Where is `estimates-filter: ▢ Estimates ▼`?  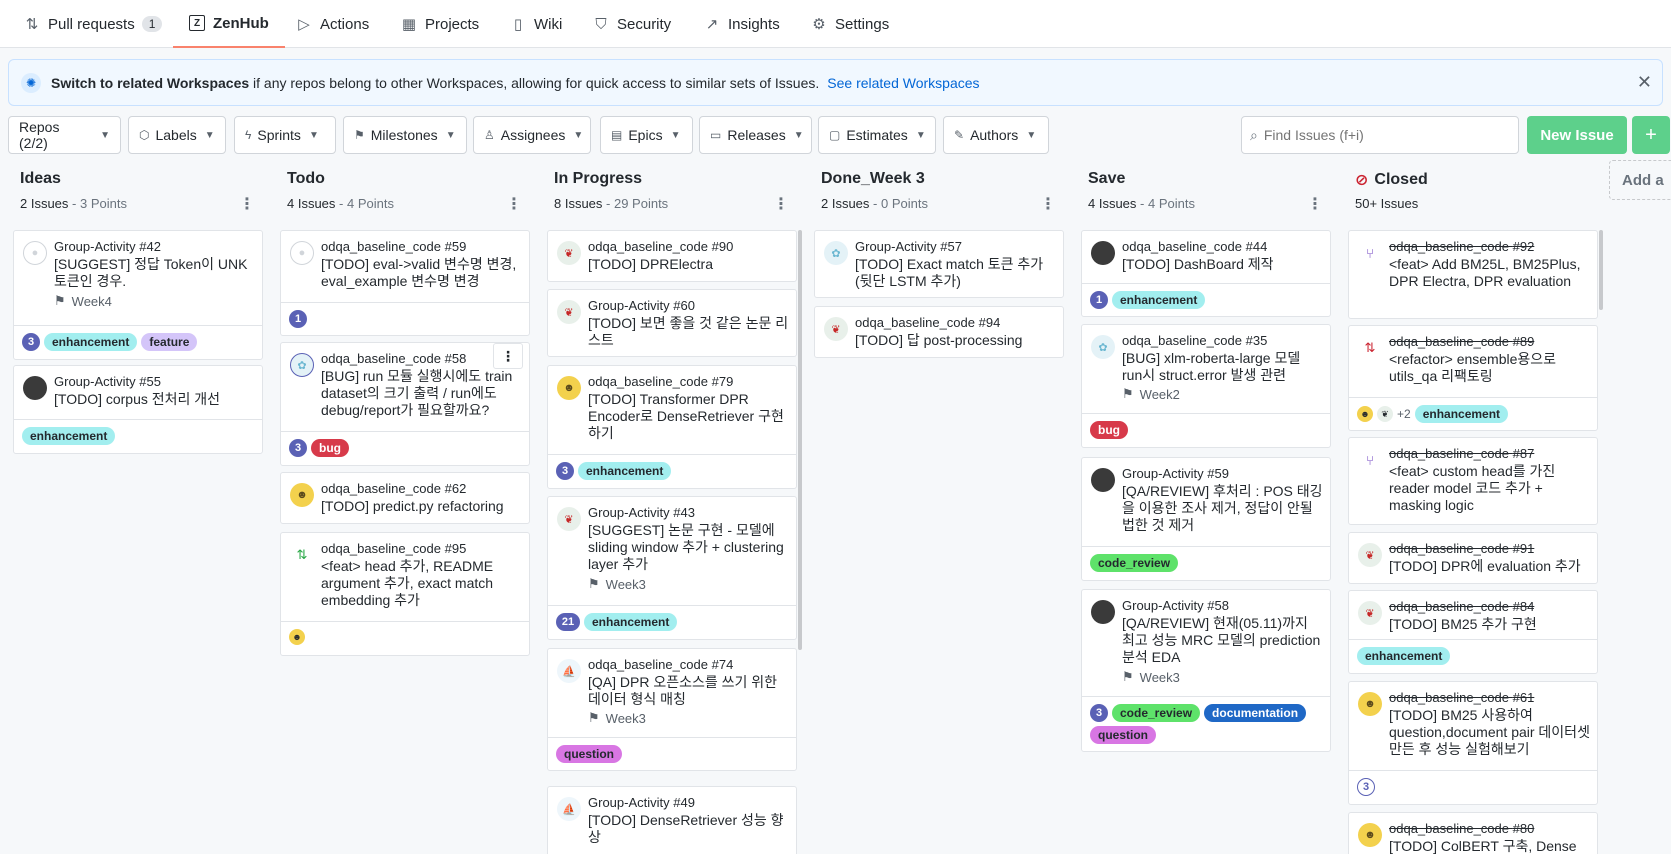
estimates-filter: ▢ Estimates ▼ is located at coordinates (877, 135).